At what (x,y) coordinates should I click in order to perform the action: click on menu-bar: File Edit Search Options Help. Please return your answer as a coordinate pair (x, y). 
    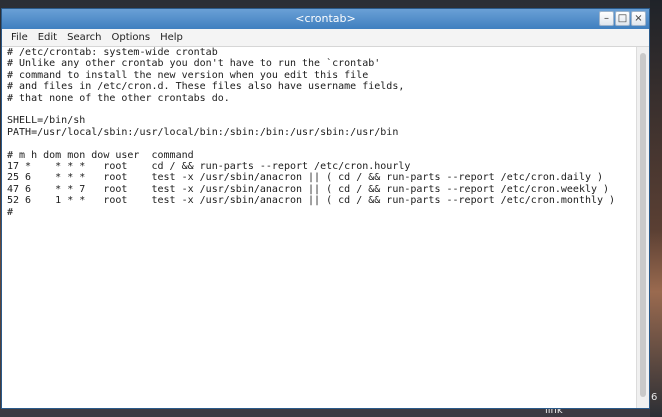
    Looking at the image, I should click on (325, 38).